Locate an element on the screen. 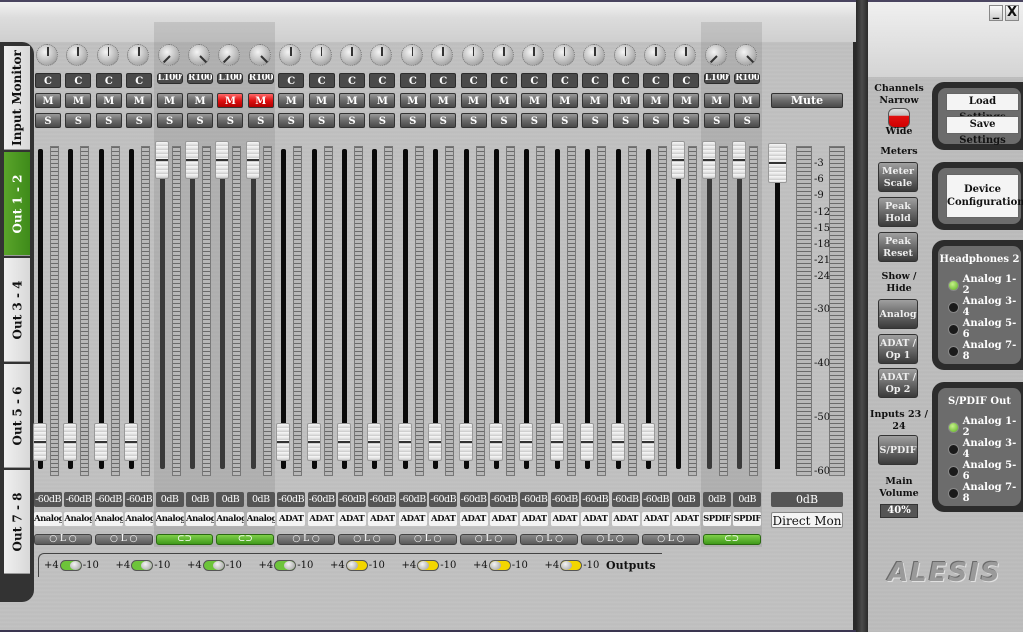 The image size is (1023, 632). tab-out-5-6: Out 5 - 6 is located at coordinates (17, 416).